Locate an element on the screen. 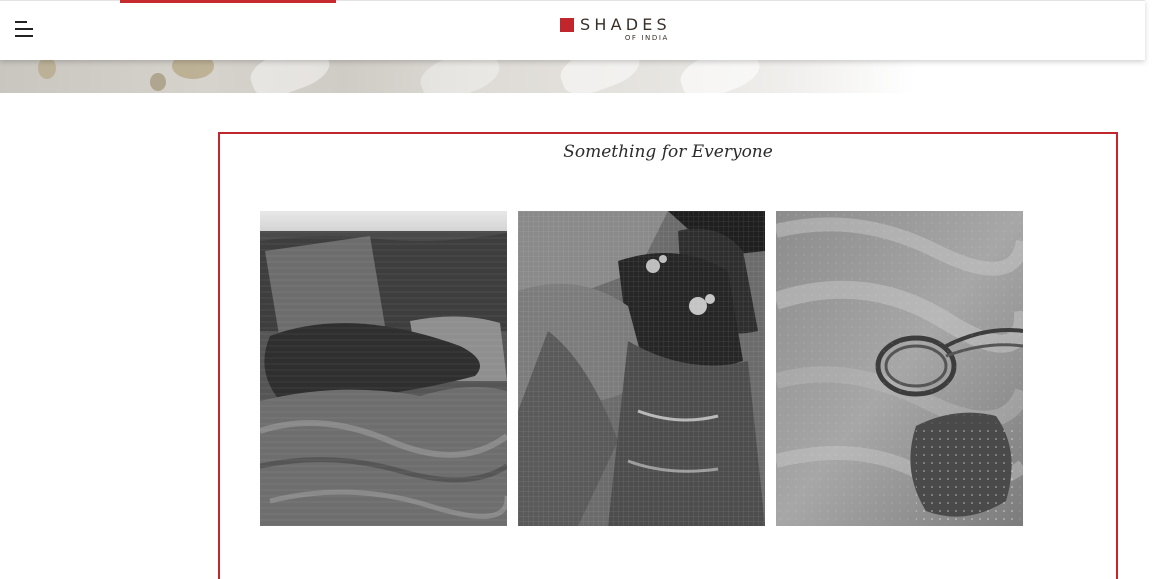 The width and height of the screenshot is (1155, 579). sheer-fabric-image is located at coordinates (899, 368).